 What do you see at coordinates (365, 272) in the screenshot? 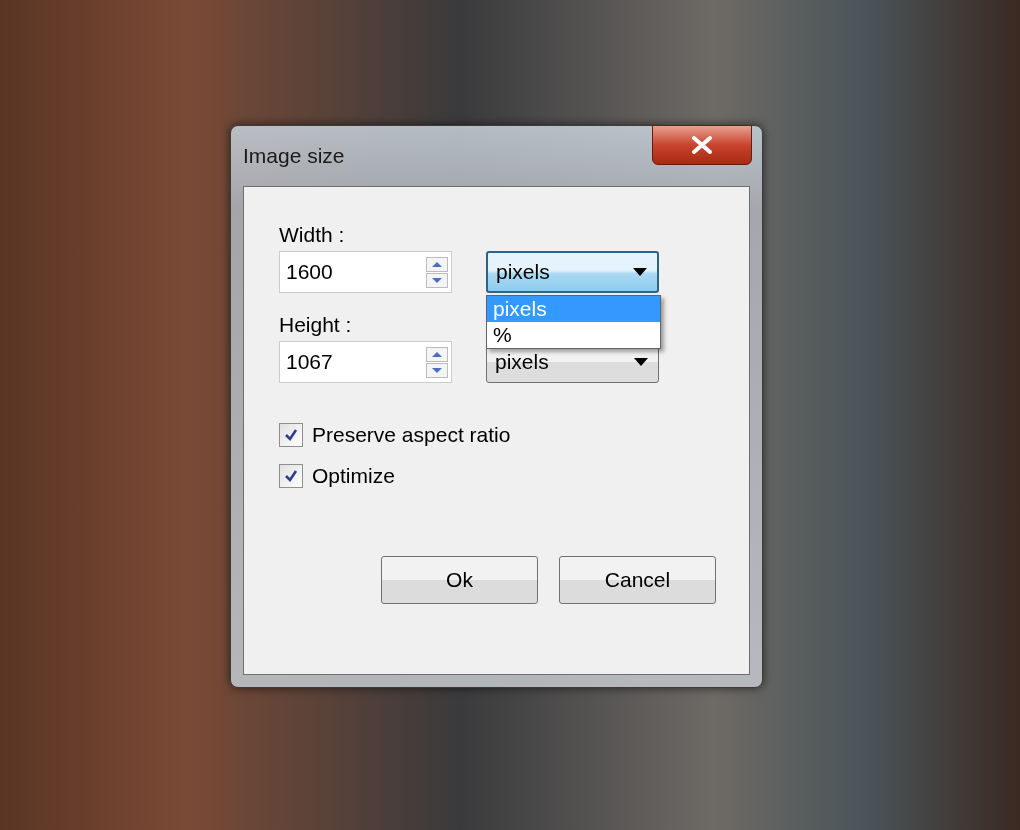
I see `number-field: 1600` at bounding box center [365, 272].